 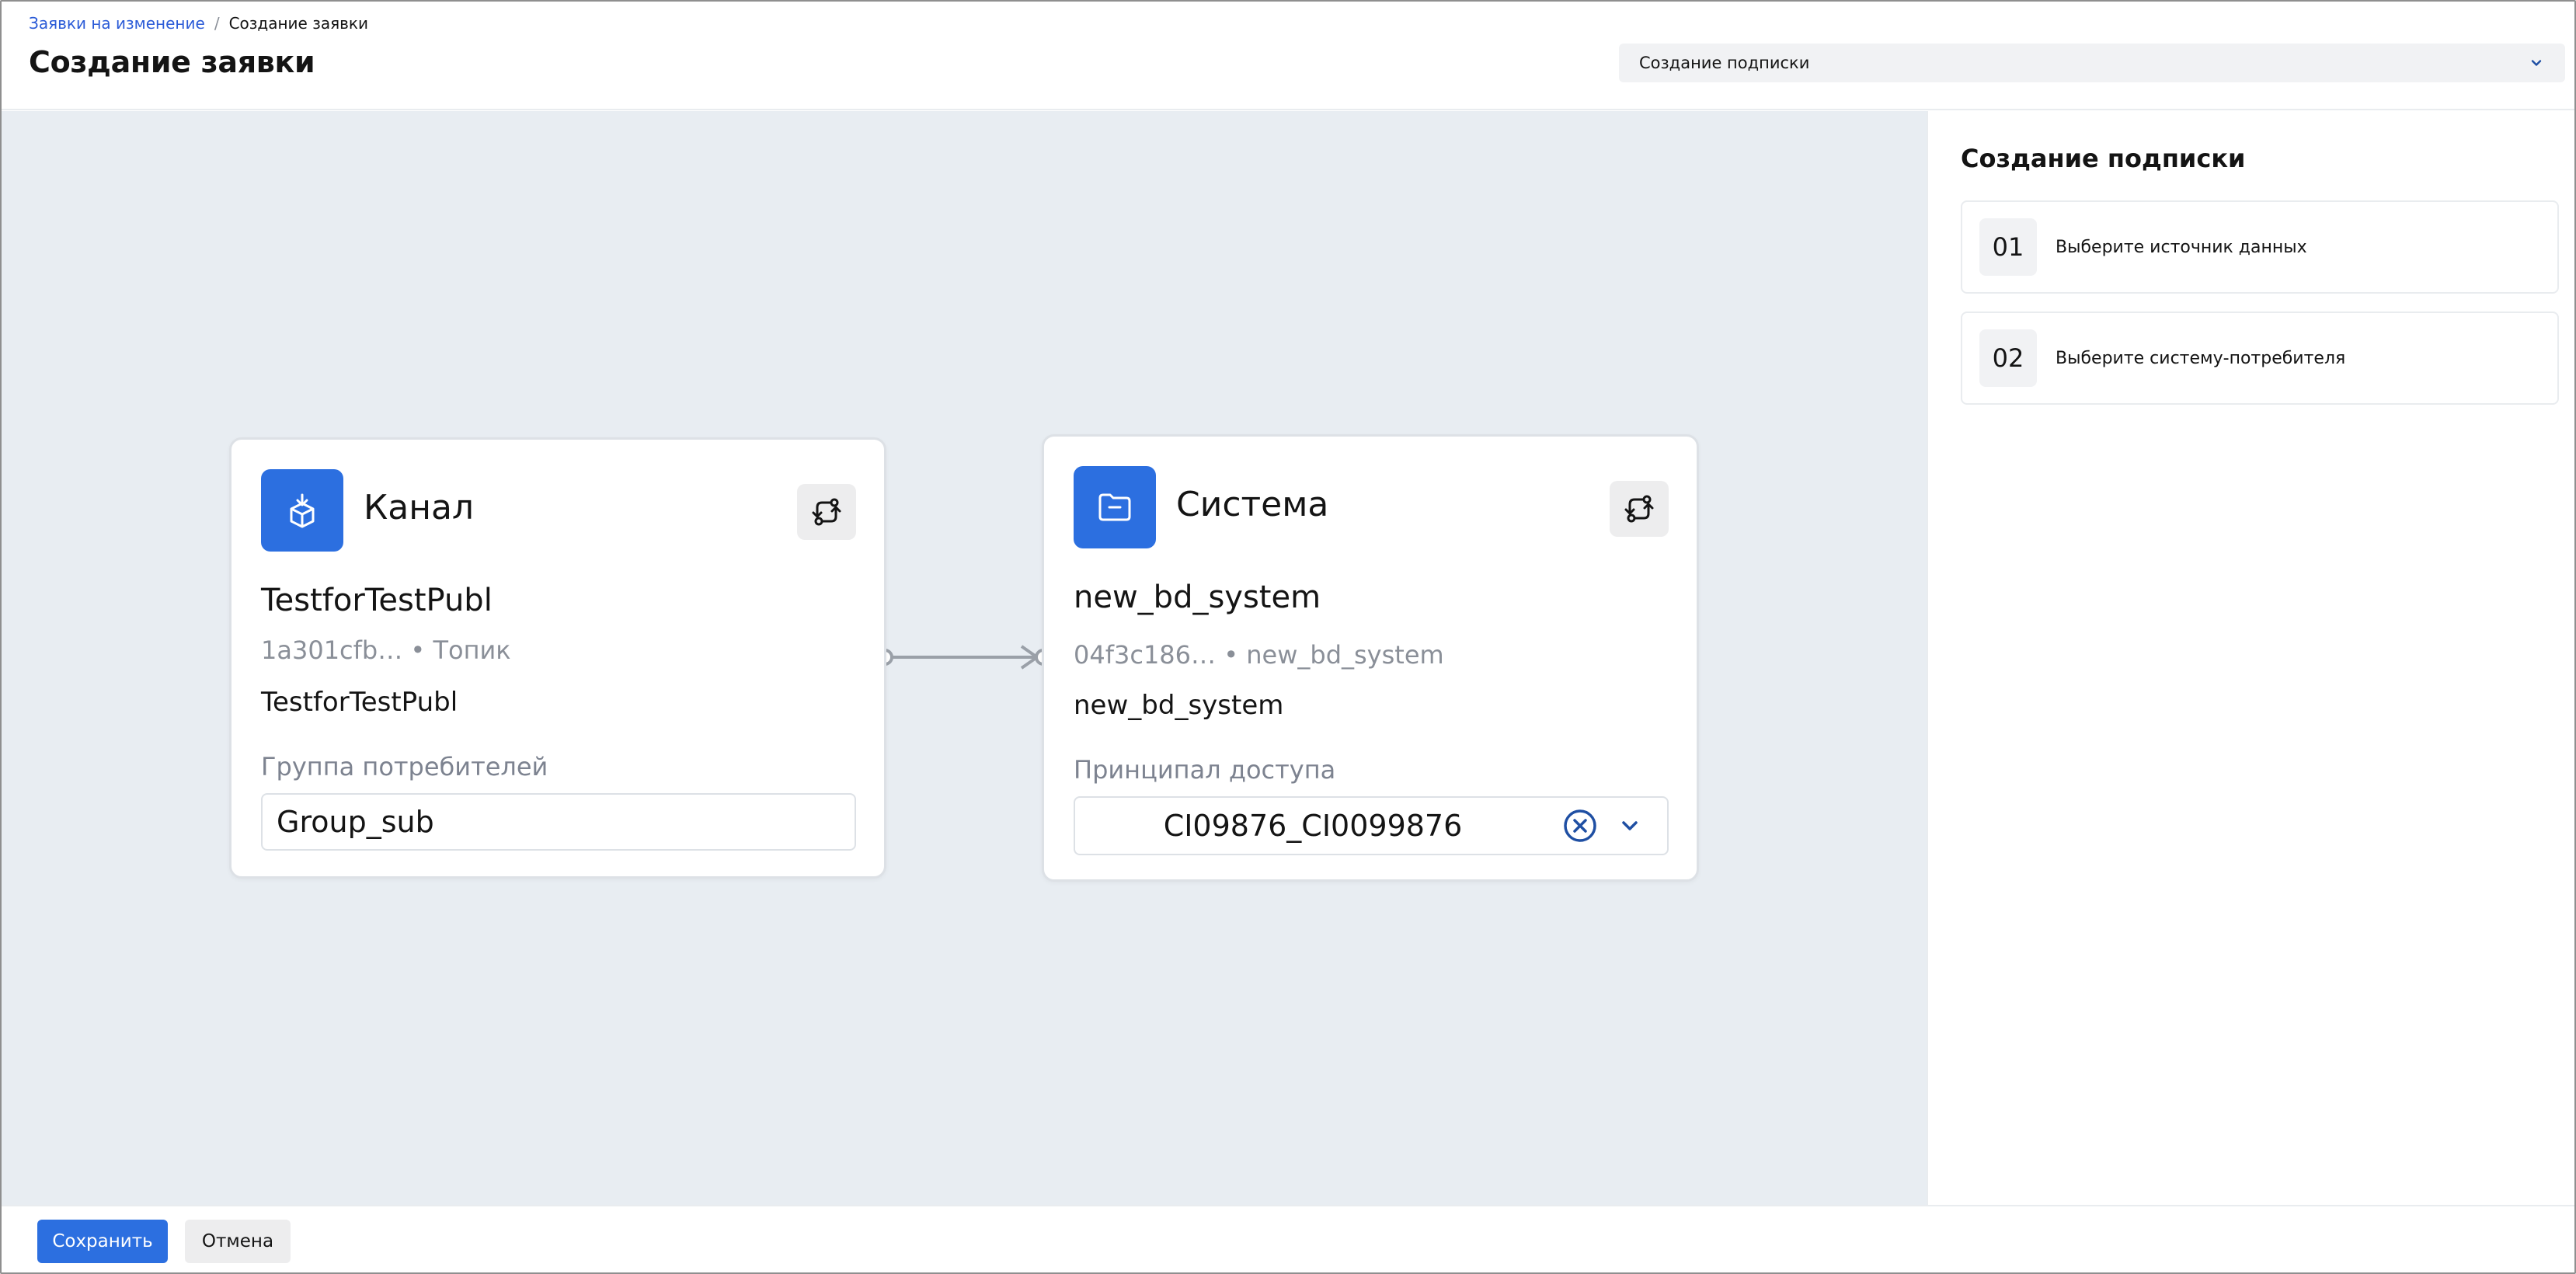 What do you see at coordinates (1288, 1239) in the screenshot?
I see `footer-bar: Сохранить Отмена` at bounding box center [1288, 1239].